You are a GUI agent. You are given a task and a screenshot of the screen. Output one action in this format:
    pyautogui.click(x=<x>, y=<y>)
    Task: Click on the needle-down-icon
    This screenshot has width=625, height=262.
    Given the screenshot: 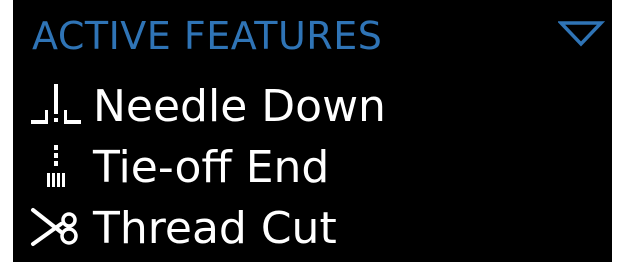 What is the action you would take?
    pyautogui.click(x=52, y=107)
    